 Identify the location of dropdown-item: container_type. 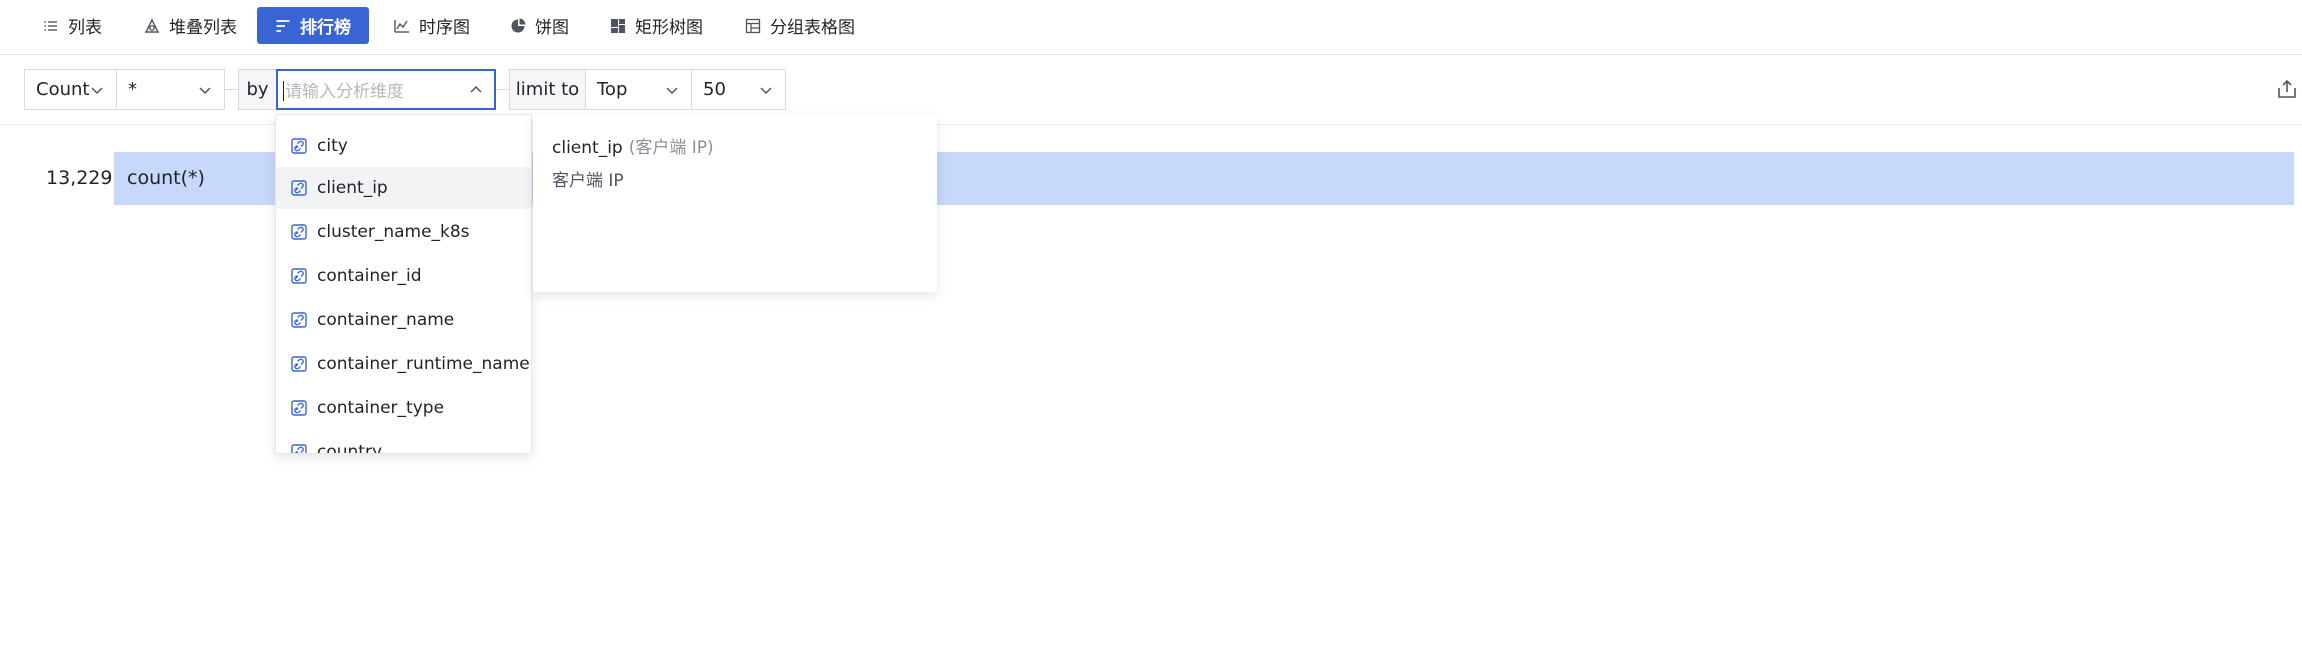
(403, 408).